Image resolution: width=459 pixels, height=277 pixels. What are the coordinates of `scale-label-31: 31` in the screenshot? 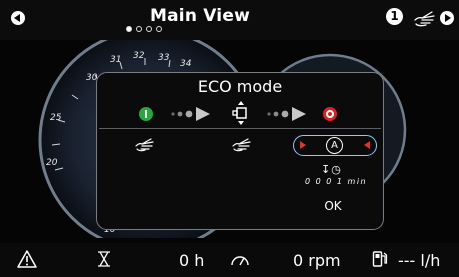 It's located at (115, 60).